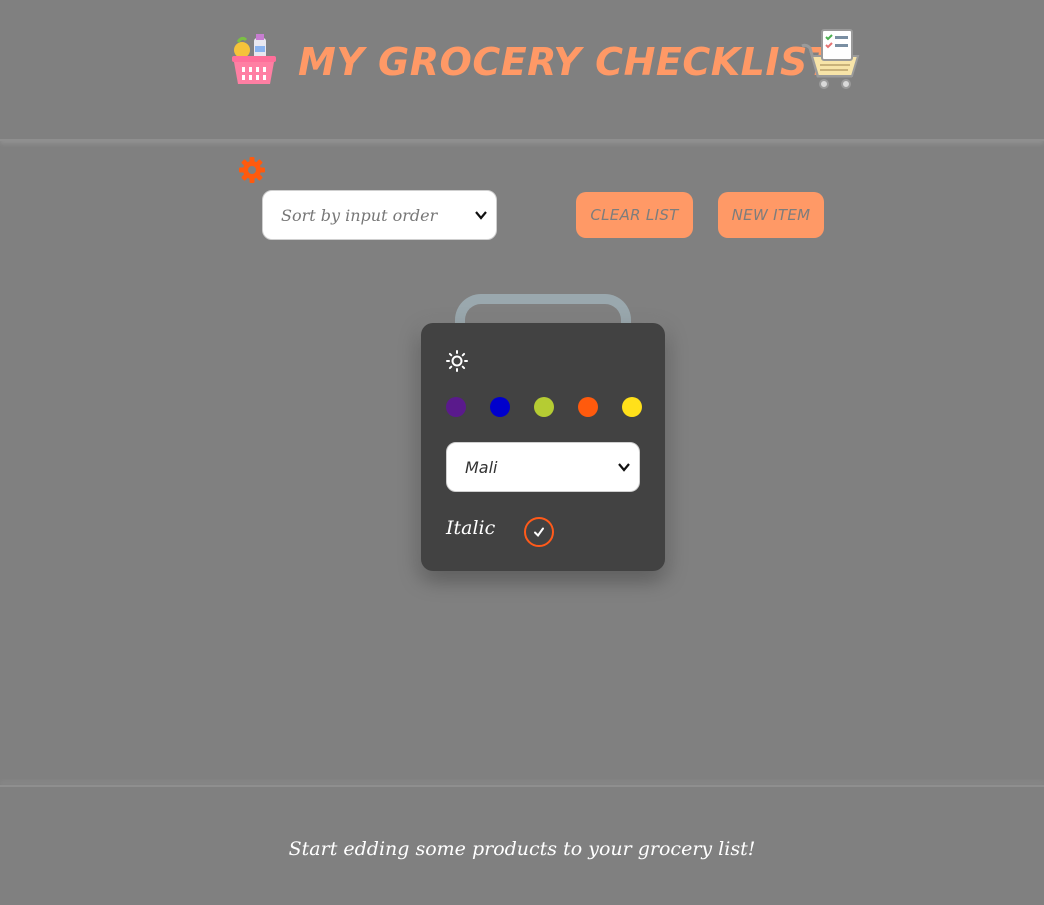  Describe the element at coordinates (544, 407) in the screenshot. I see `color-swatch-lime` at that location.